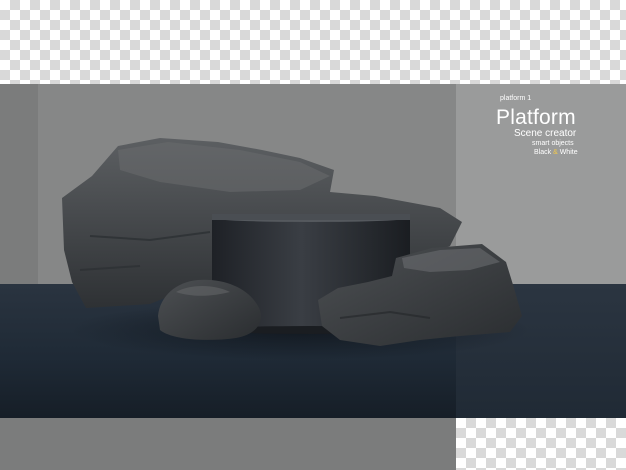 The image size is (626, 470). What do you see at coordinates (536, 117) in the screenshot?
I see `scene-title: Platform` at bounding box center [536, 117].